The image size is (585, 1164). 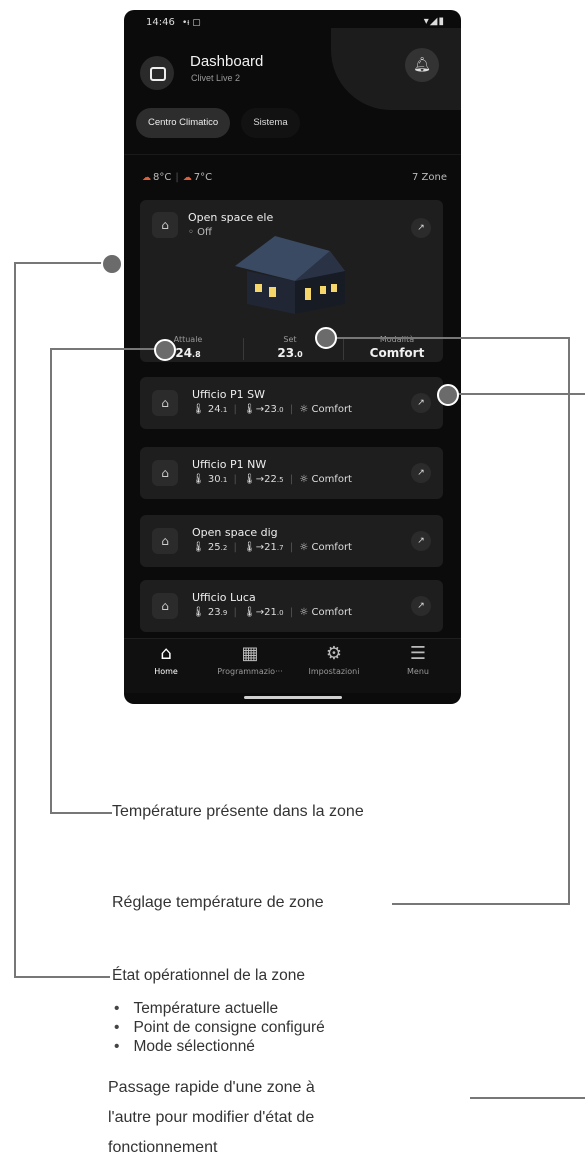 What do you see at coordinates (434, 21) in the screenshot?
I see `signal-battery-icons: ▾◢▮` at bounding box center [434, 21].